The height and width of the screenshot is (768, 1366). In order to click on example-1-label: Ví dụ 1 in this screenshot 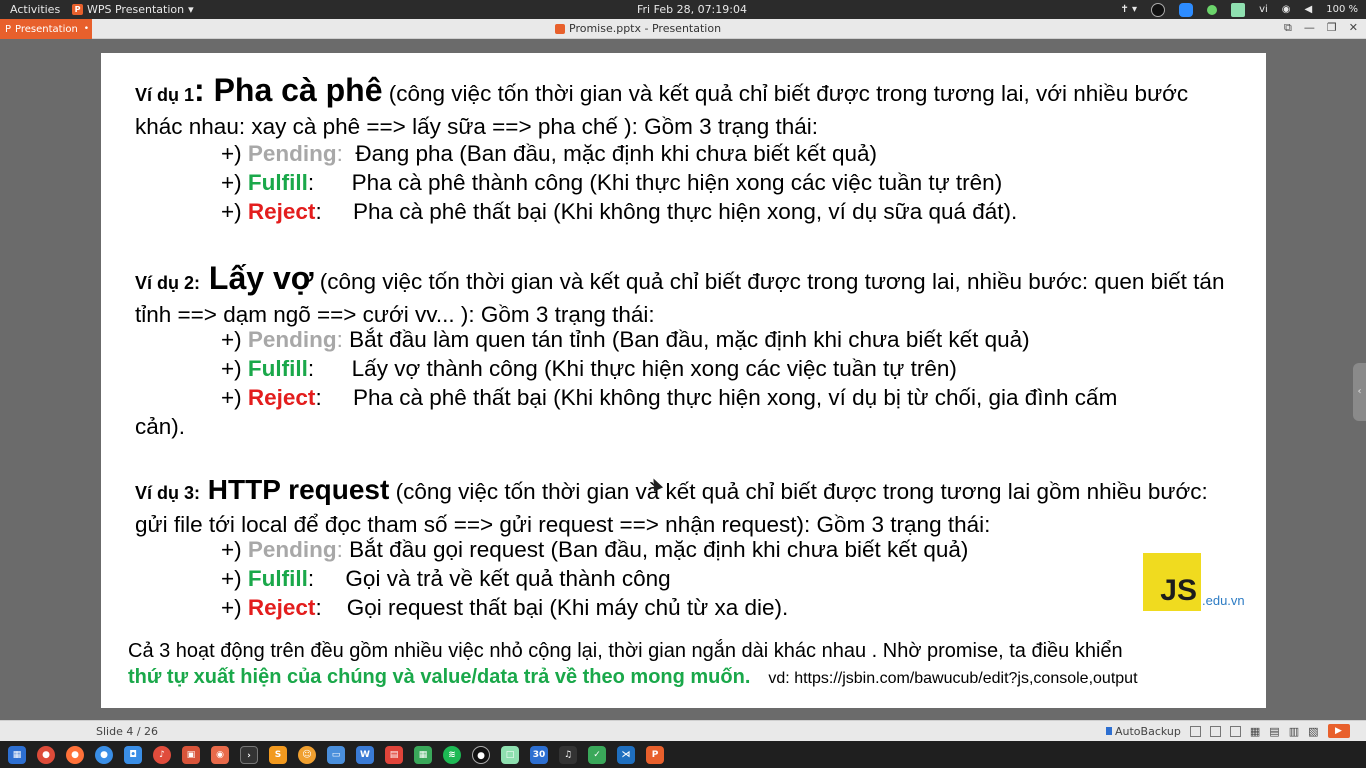, I will do `click(165, 95)`.